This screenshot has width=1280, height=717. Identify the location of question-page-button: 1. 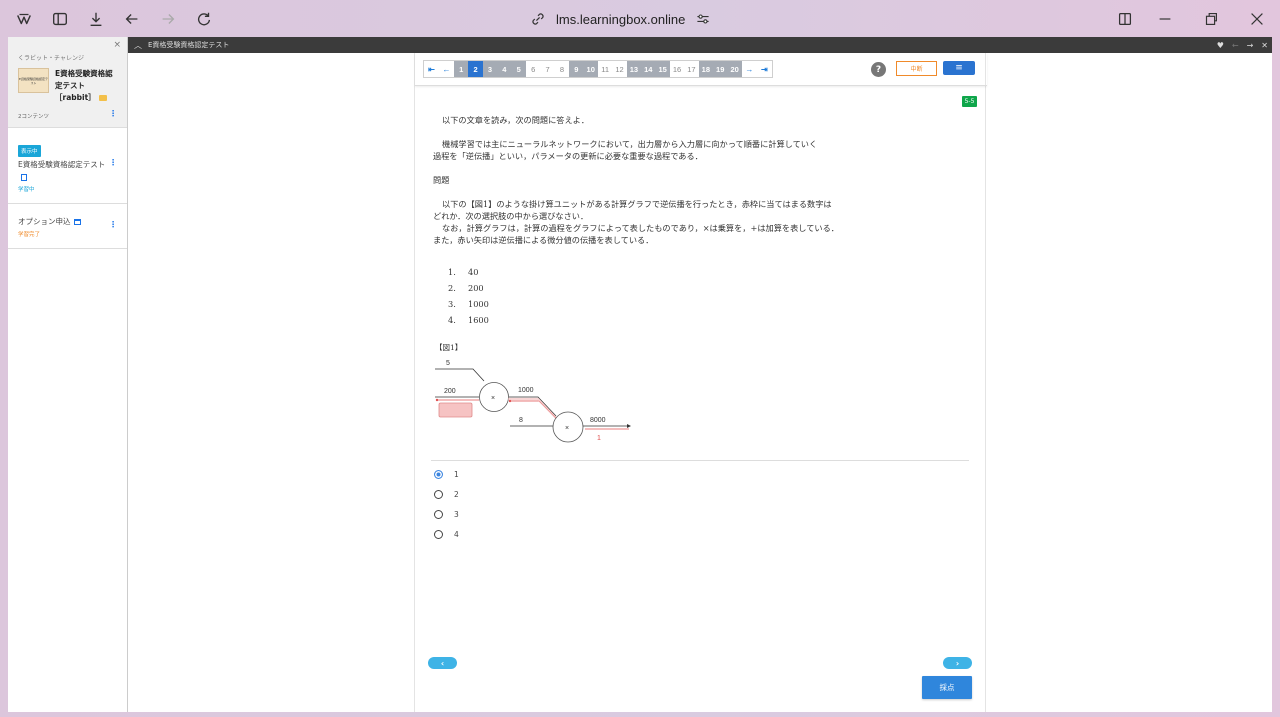
(461, 69).